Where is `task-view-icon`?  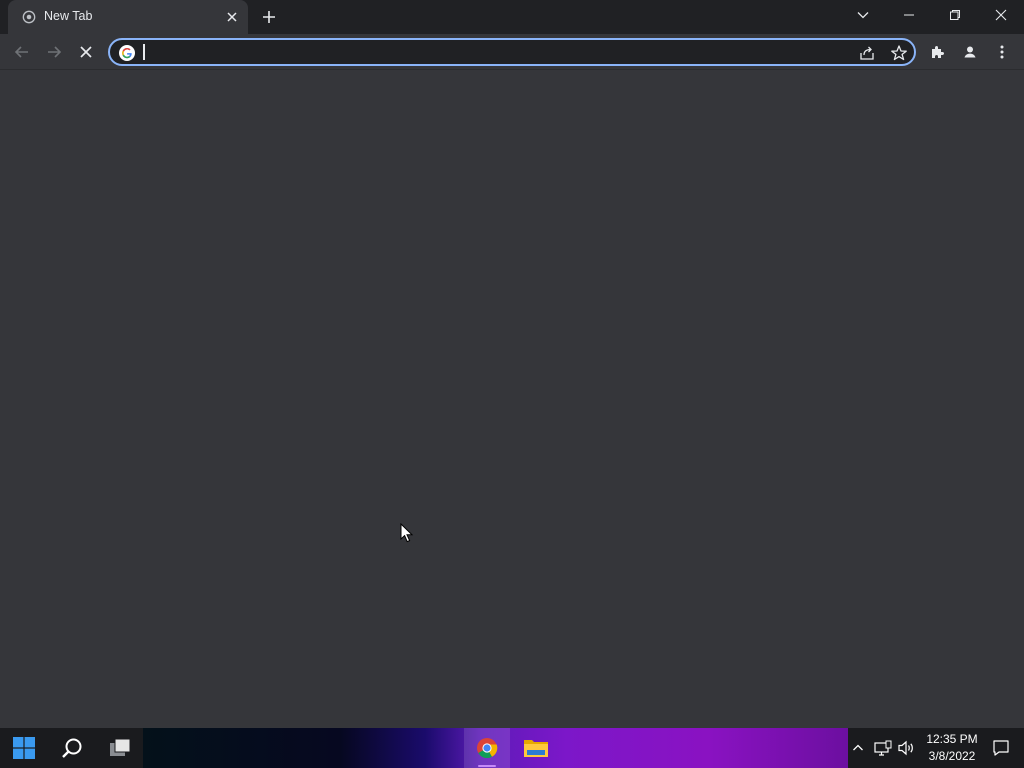 task-view-icon is located at coordinates (120, 747).